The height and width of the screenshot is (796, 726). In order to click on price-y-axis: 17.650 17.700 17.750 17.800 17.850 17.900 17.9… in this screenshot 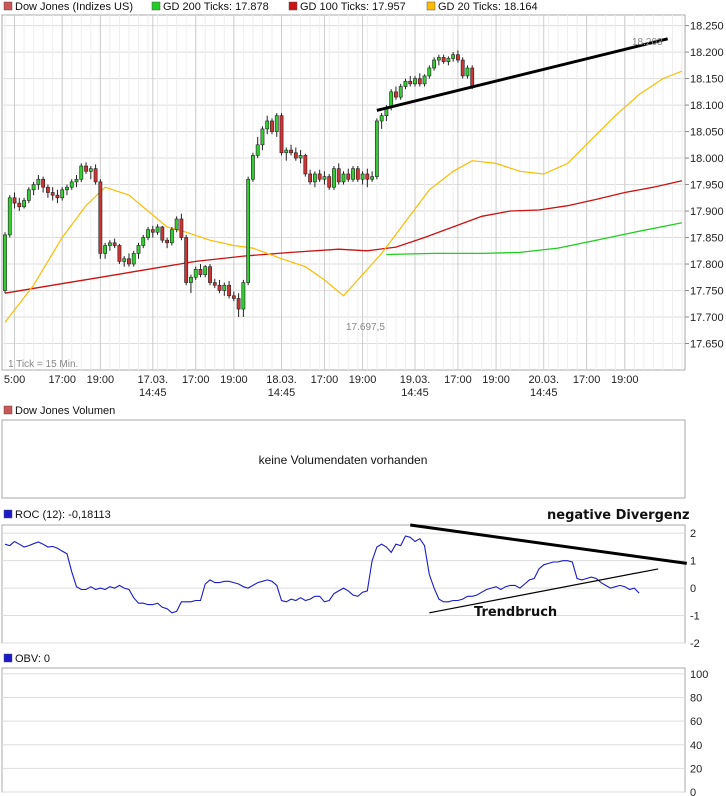, I will do `click(704, 186)`.